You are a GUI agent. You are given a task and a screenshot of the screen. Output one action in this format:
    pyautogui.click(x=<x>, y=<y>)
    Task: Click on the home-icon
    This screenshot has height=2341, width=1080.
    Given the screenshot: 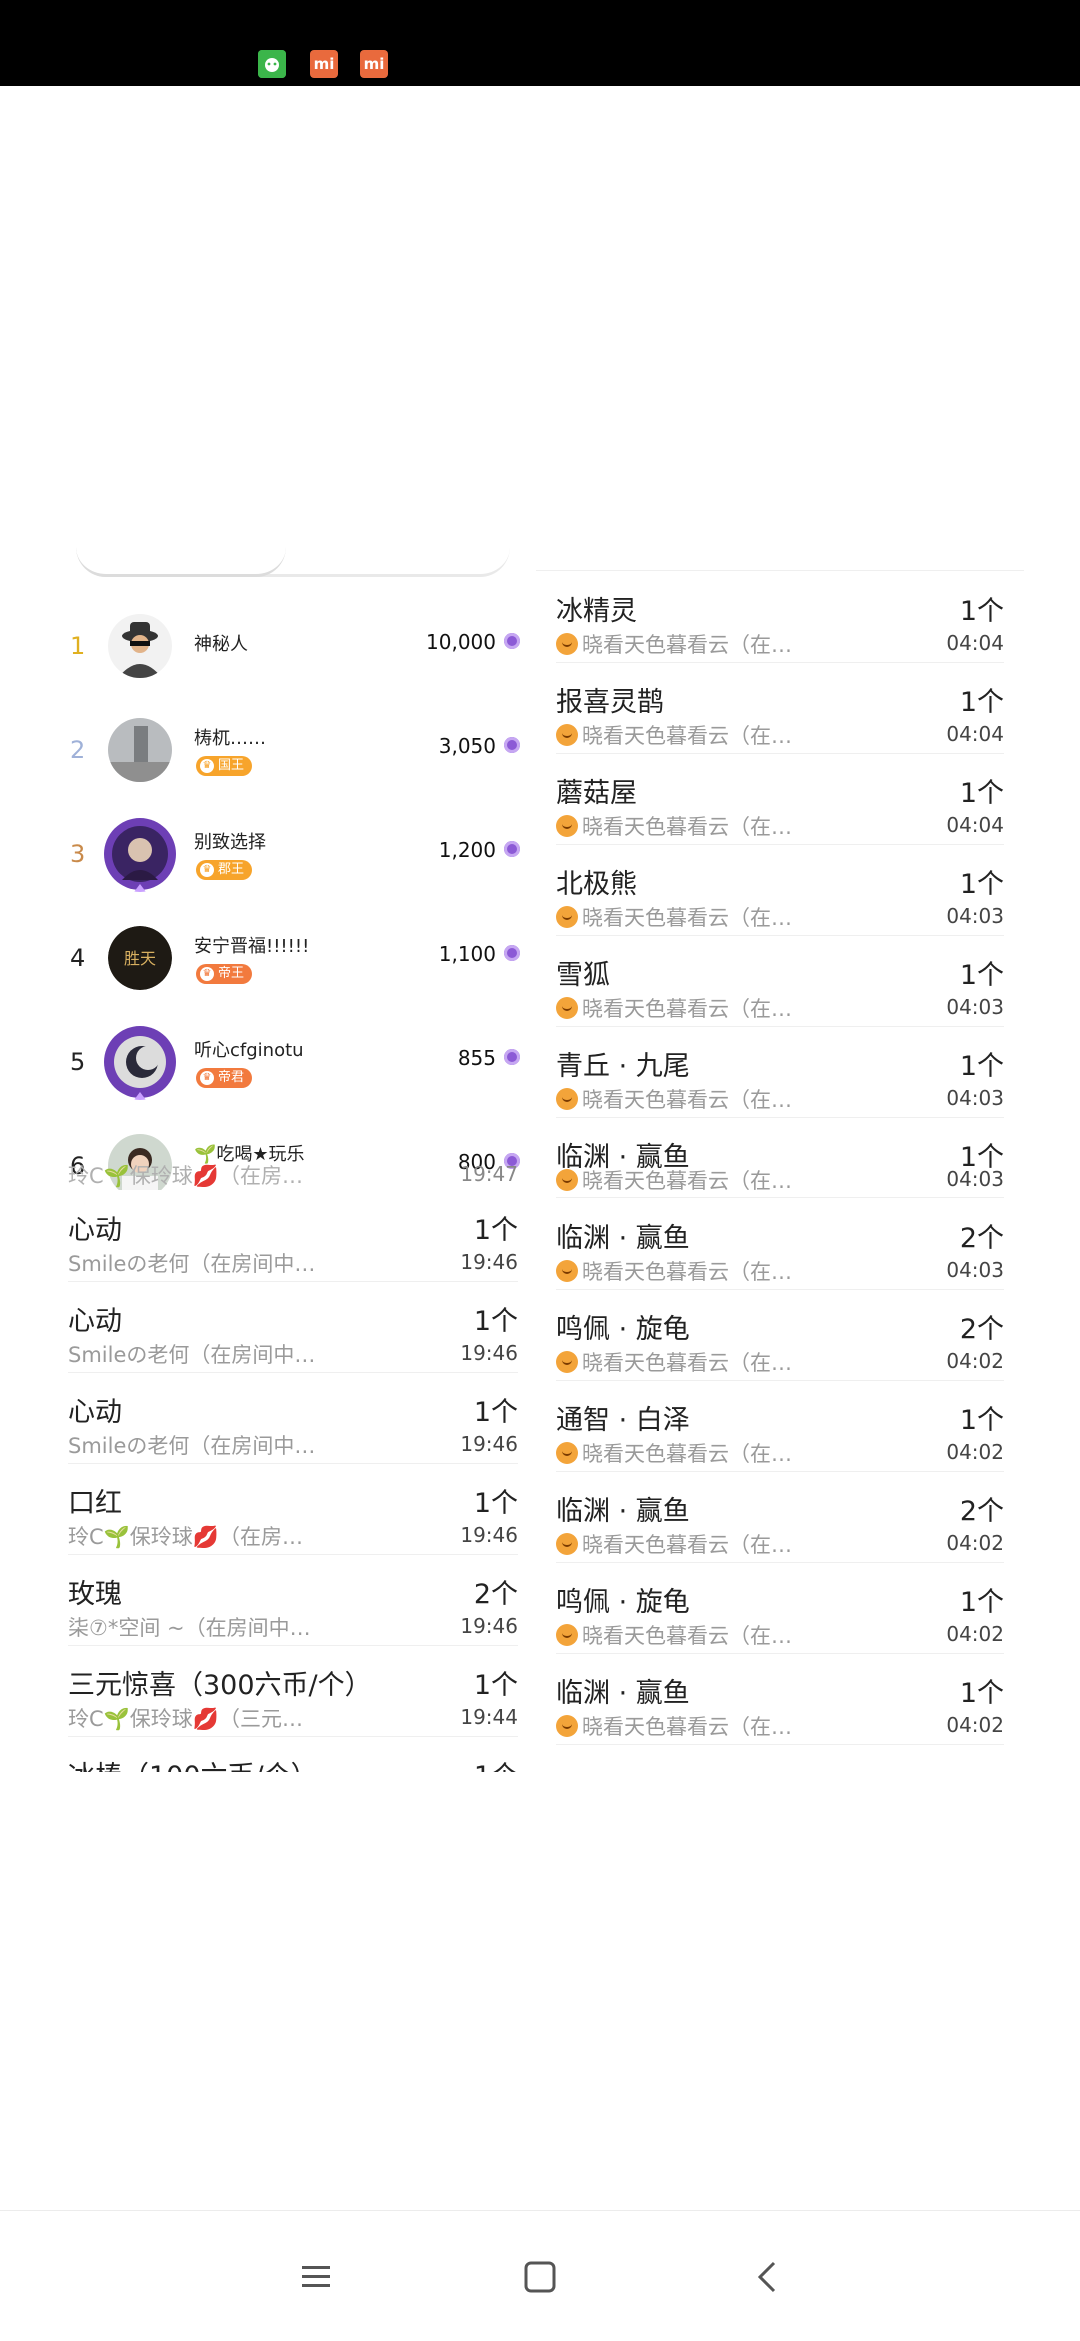 What is the action you would take?
    pyautogui.click(x=540, y=2277)
    